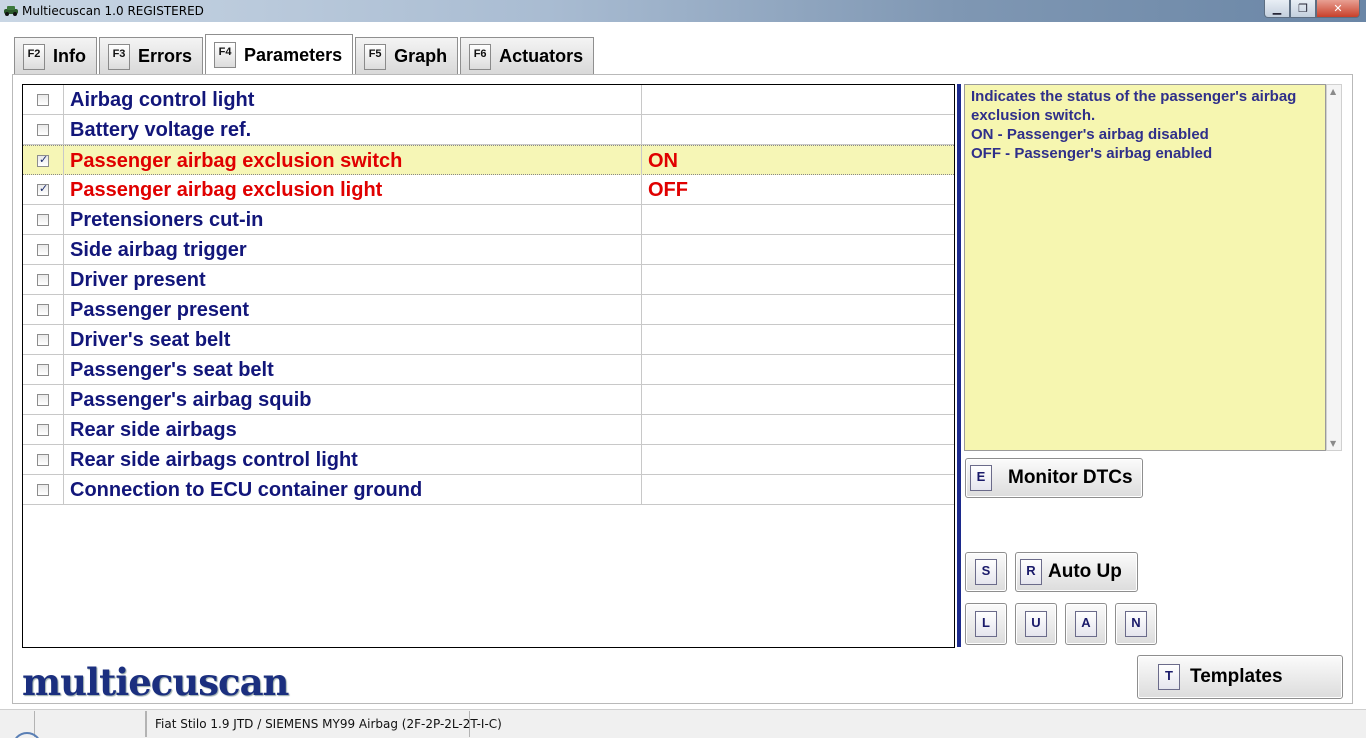  I want to click on tab-errors-label: Errors, so click(165, 56).